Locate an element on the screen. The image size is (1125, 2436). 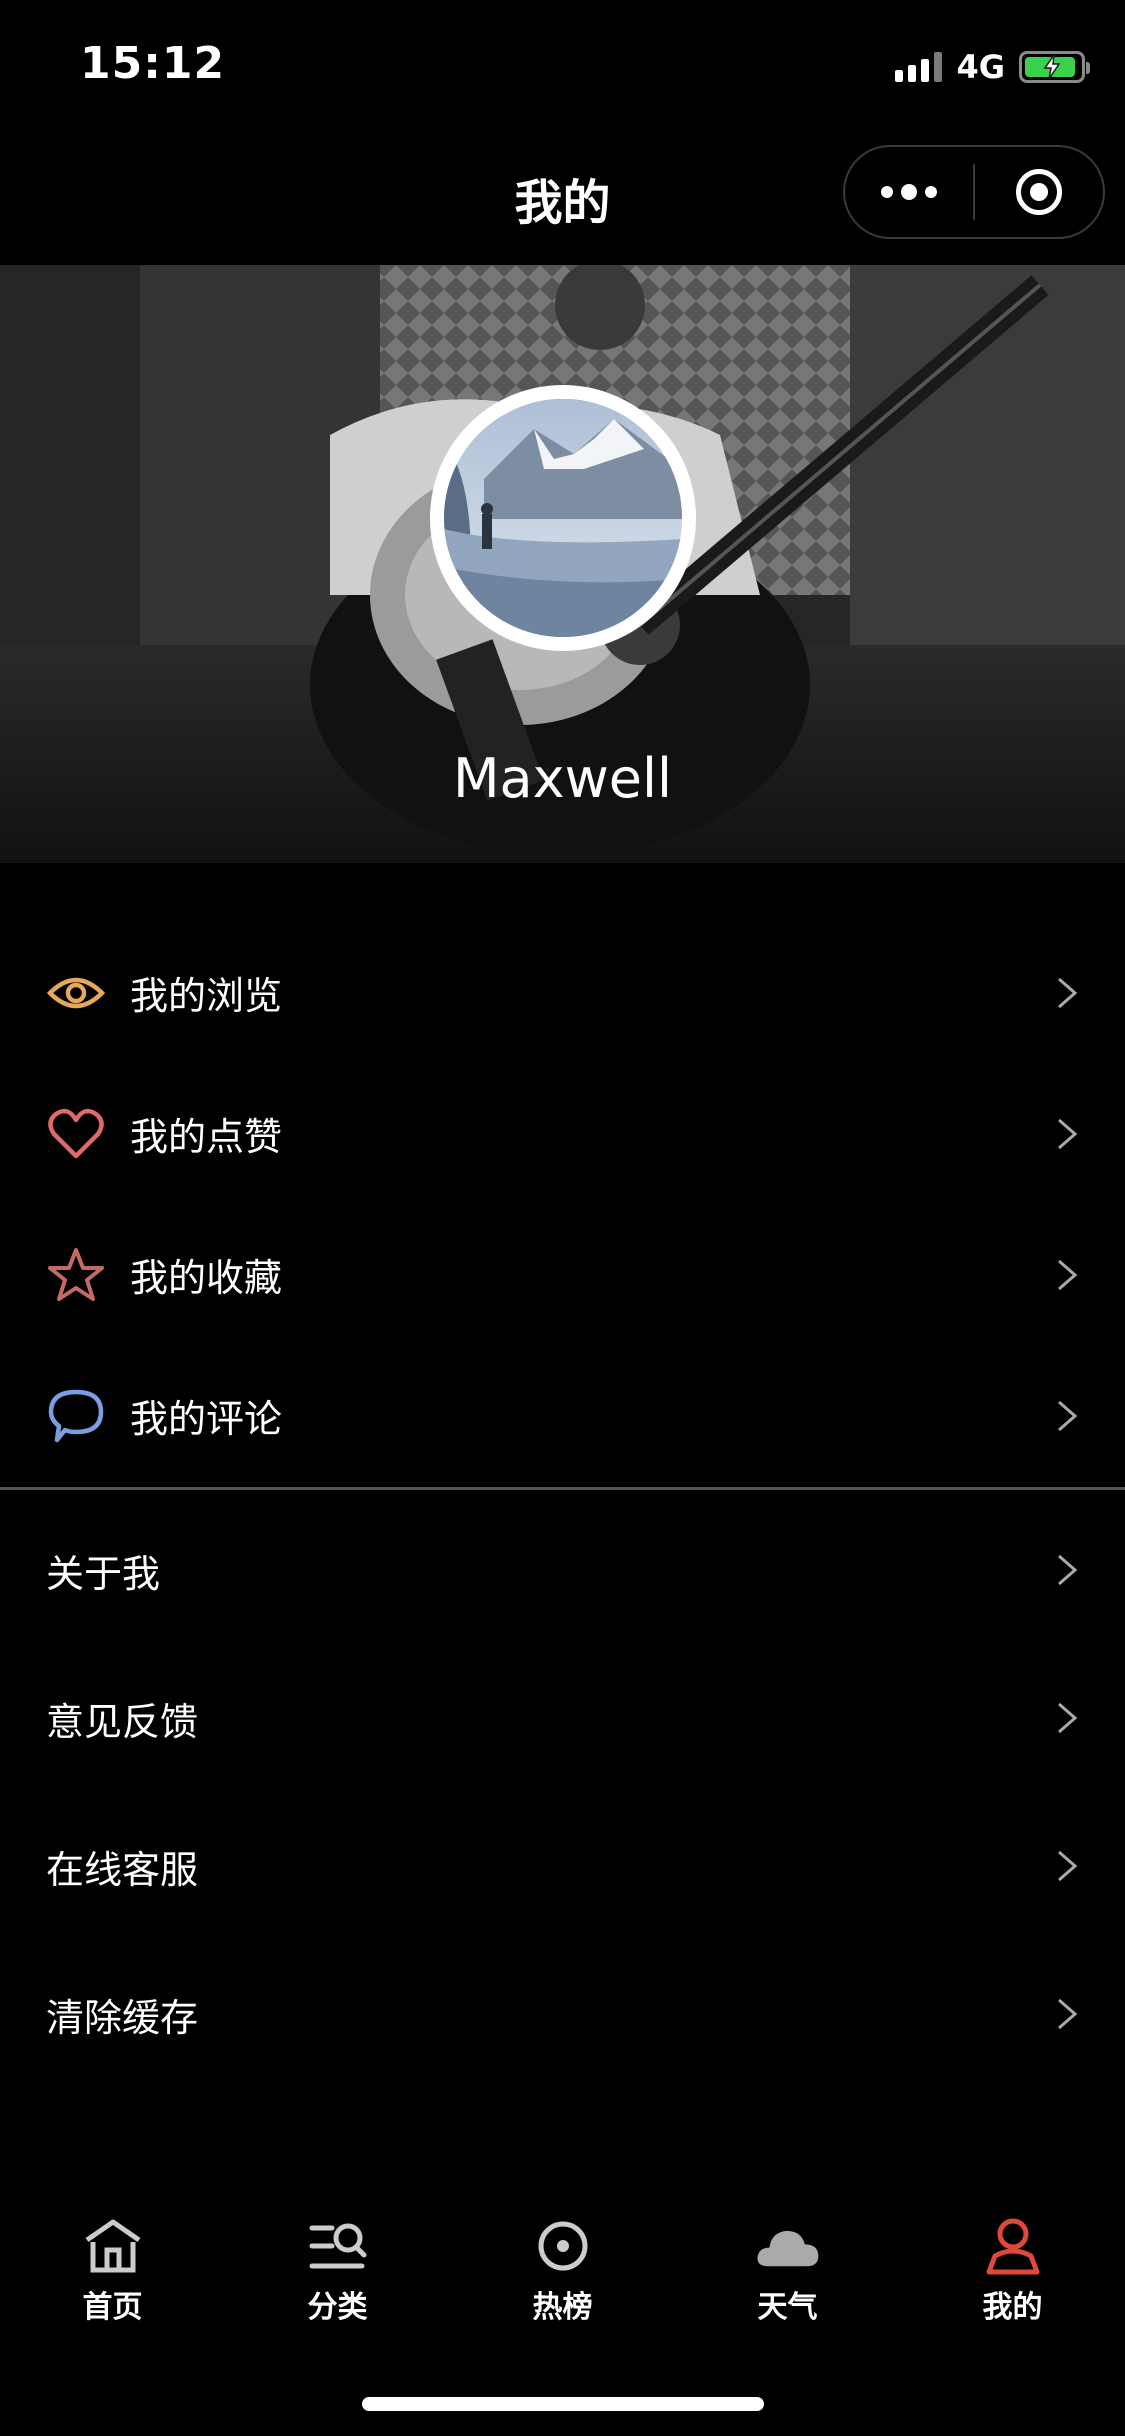
menu-label: 我的评论 is located at coordinates (206, 1419).